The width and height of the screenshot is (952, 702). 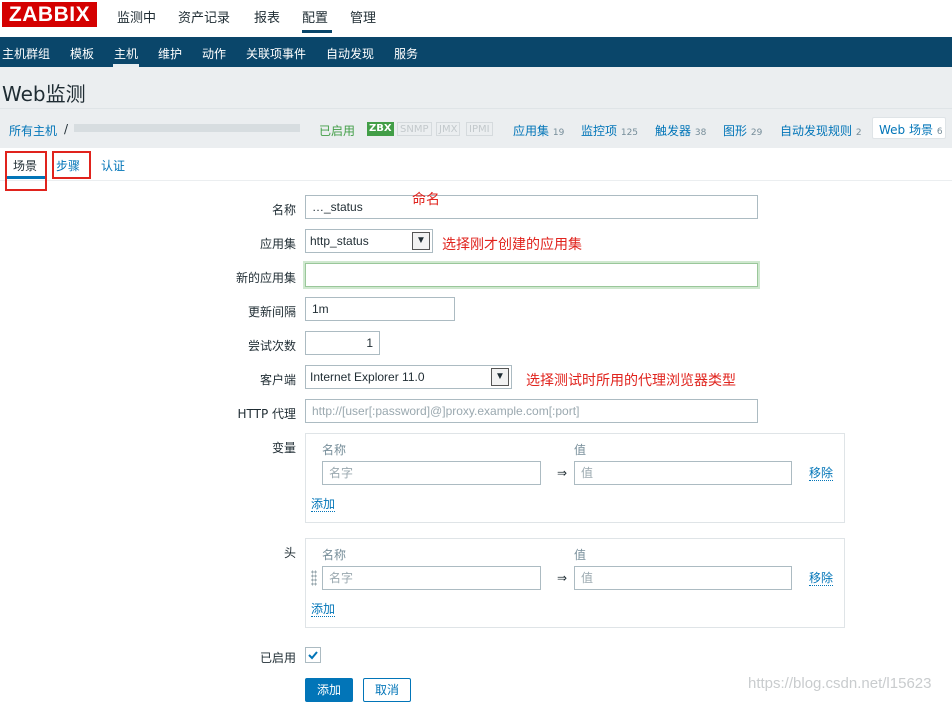 What do you see at coordinates (476, 18) in the screenshot?
I see `top-bar: ZABBIX 监测中 资产记录 报表 配置 管理` at bounding box center [476, 18].